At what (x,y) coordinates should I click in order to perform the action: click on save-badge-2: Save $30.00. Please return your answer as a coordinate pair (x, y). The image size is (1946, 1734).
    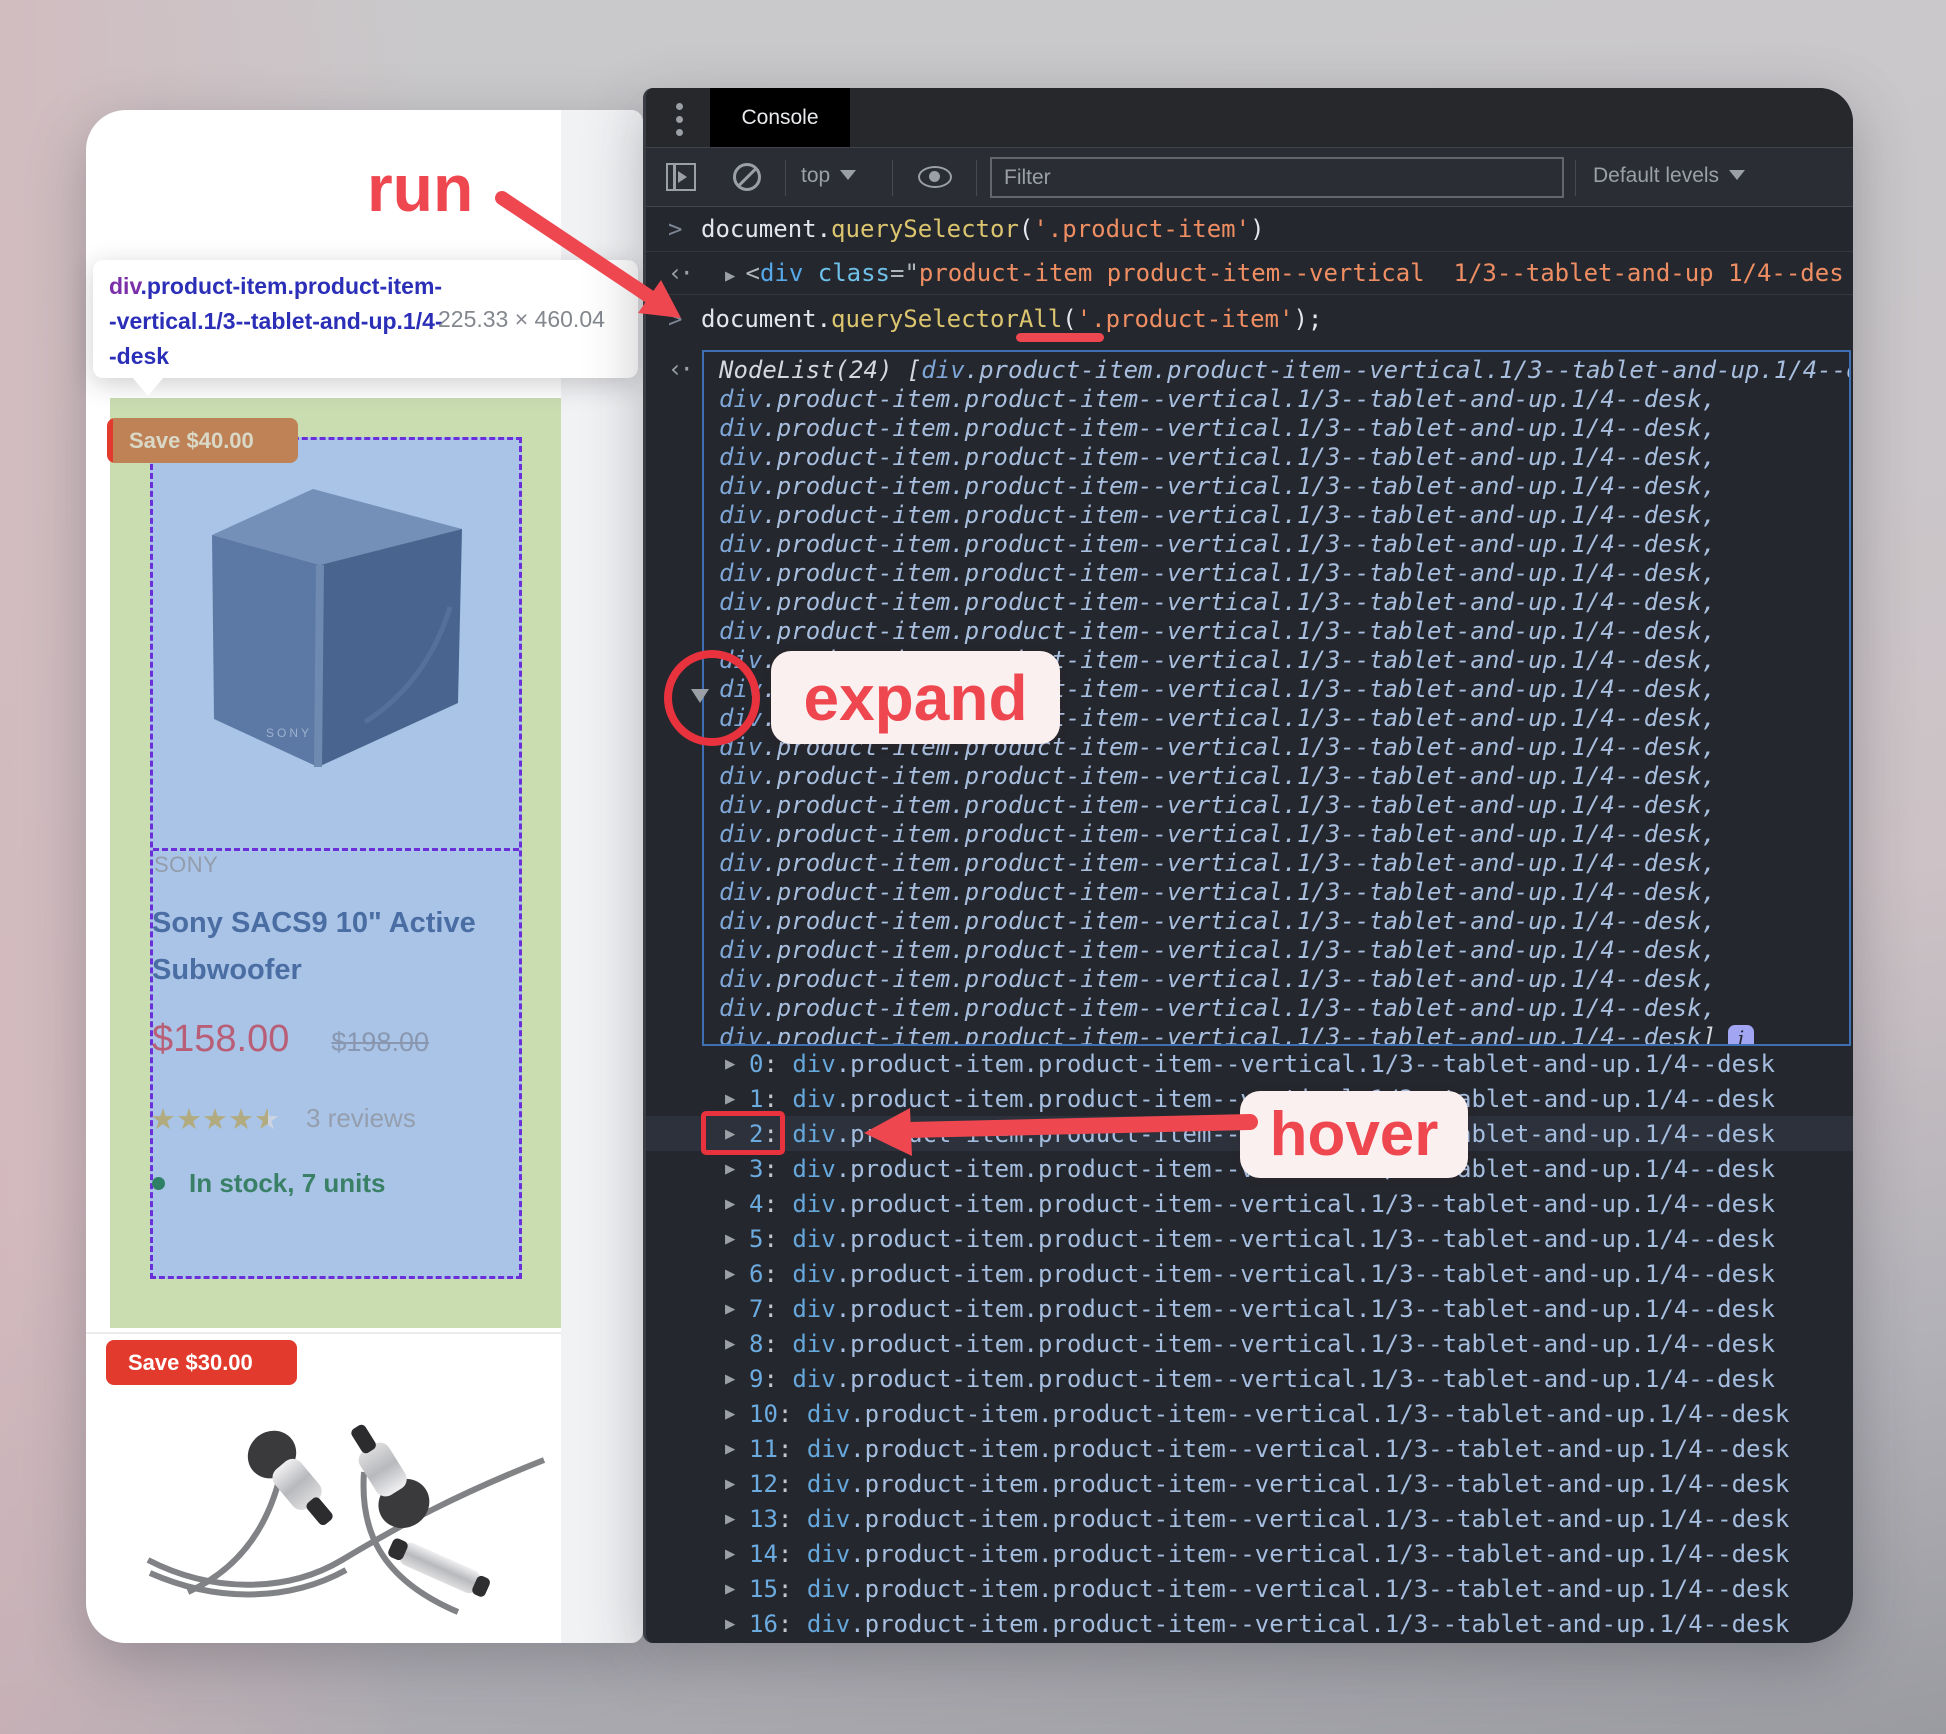
    Looking at the image, I should click on (201, 1362).